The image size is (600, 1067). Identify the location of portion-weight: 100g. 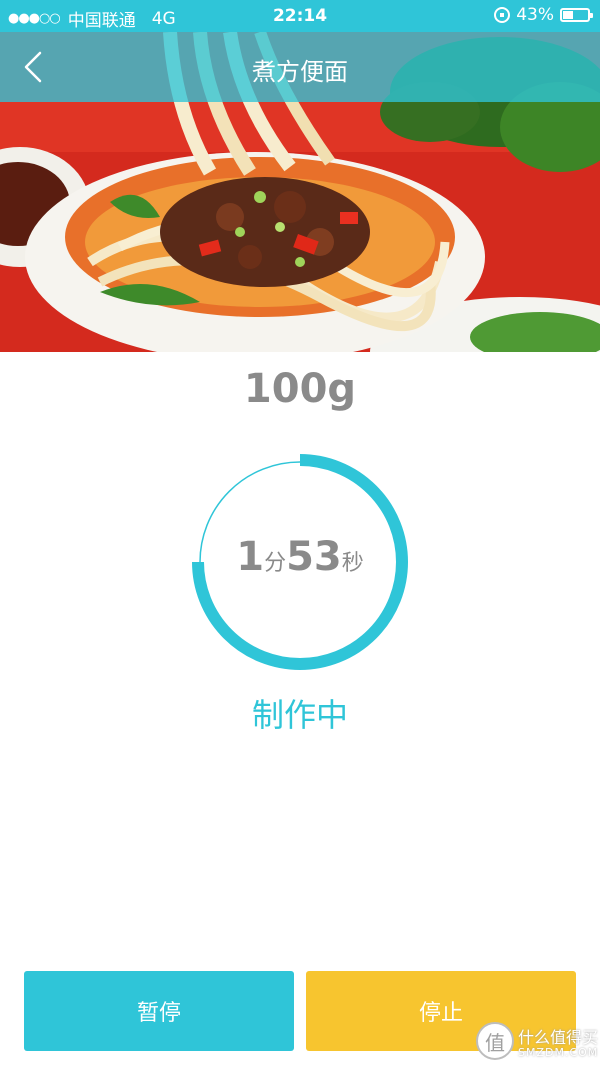
(300, 389).